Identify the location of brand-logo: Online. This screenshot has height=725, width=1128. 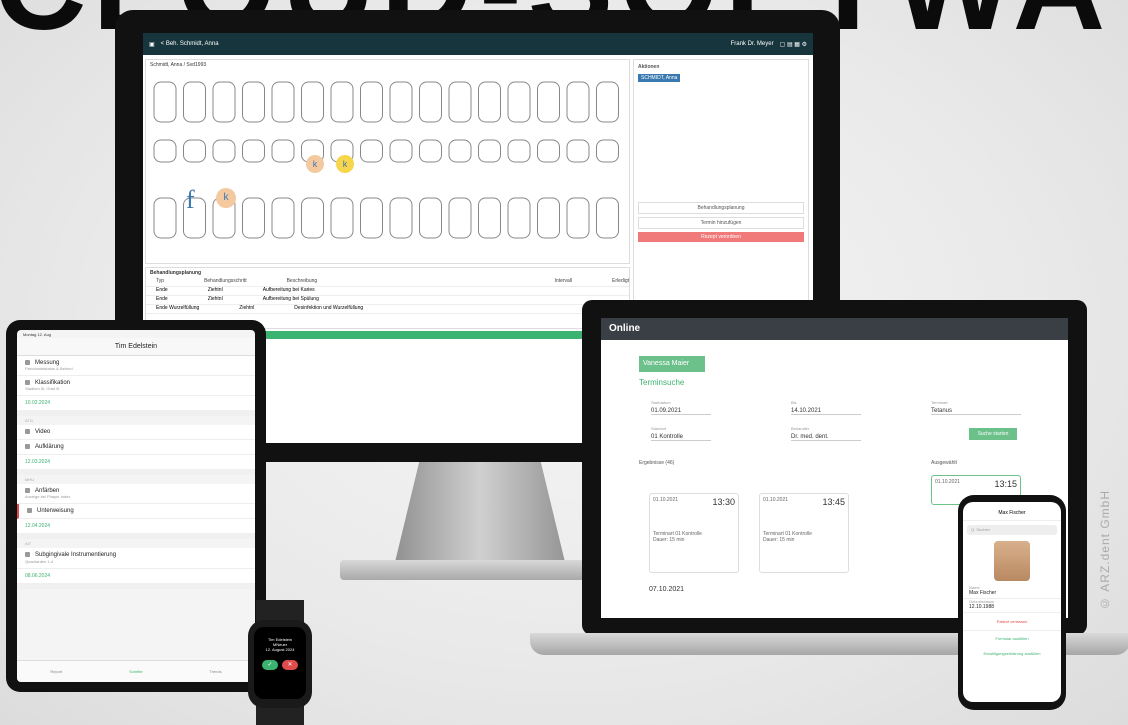
(624, 328).